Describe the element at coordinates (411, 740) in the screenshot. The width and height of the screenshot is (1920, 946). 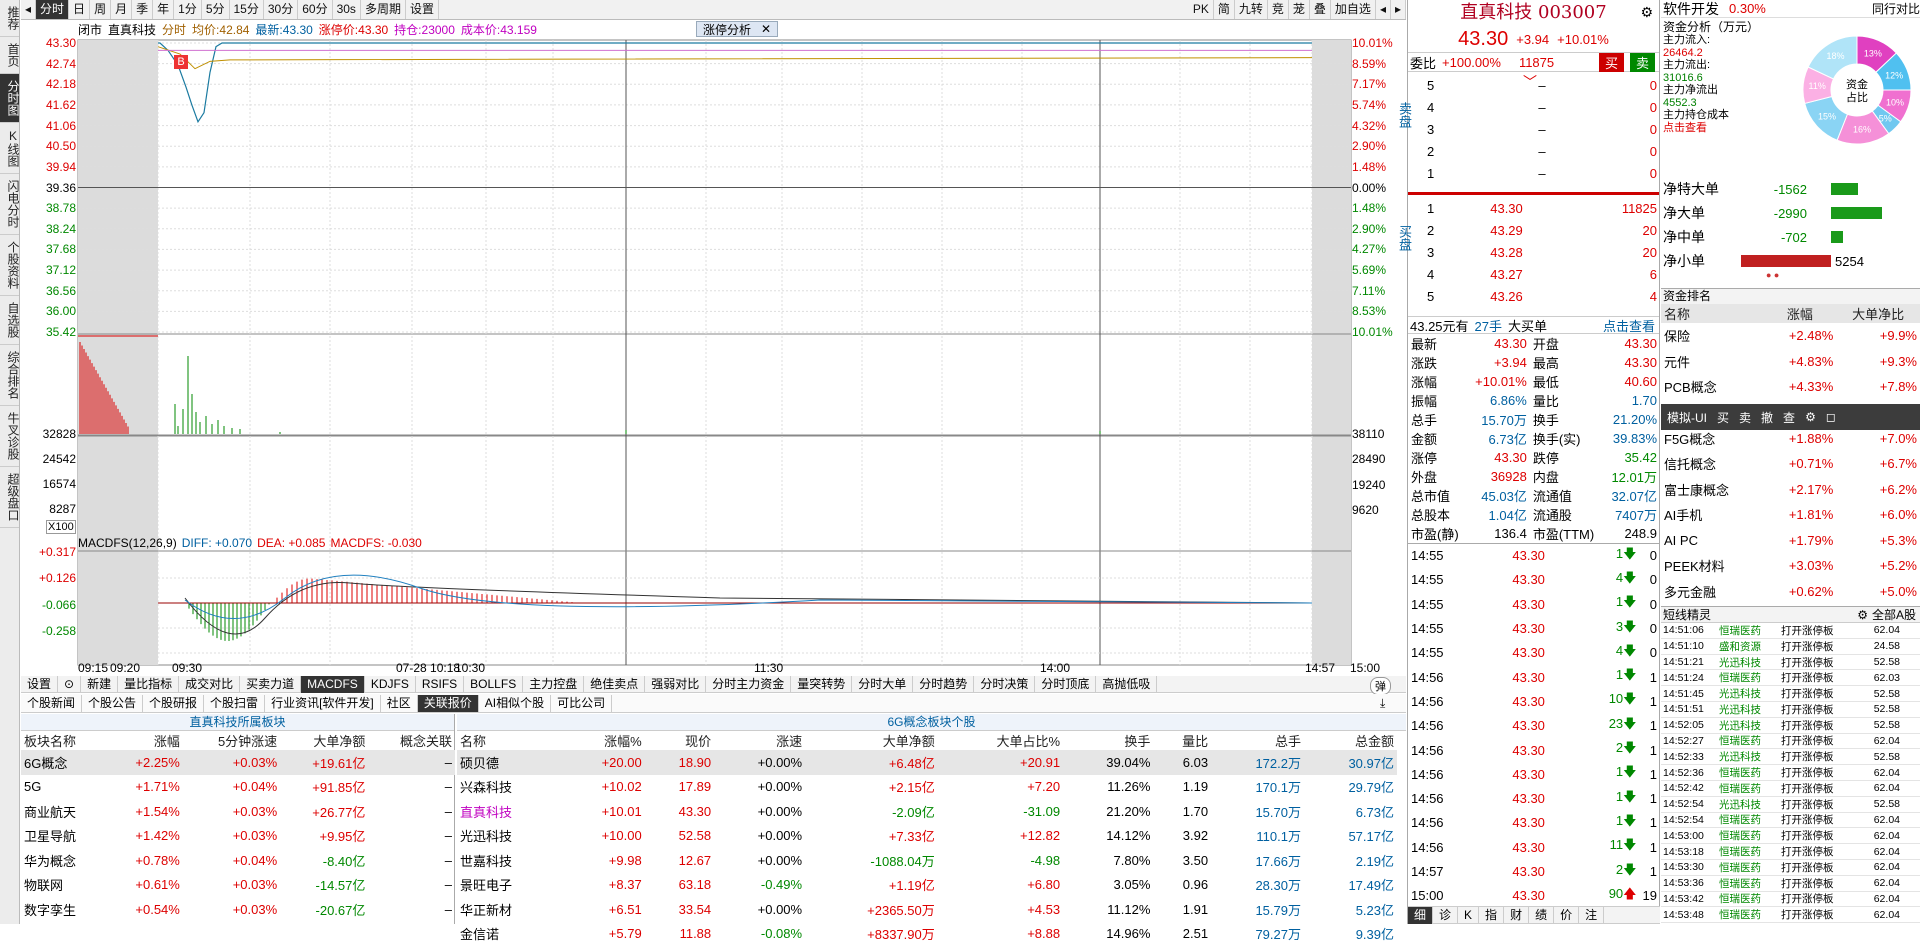
I see `col-header: 概念关联` at that location.